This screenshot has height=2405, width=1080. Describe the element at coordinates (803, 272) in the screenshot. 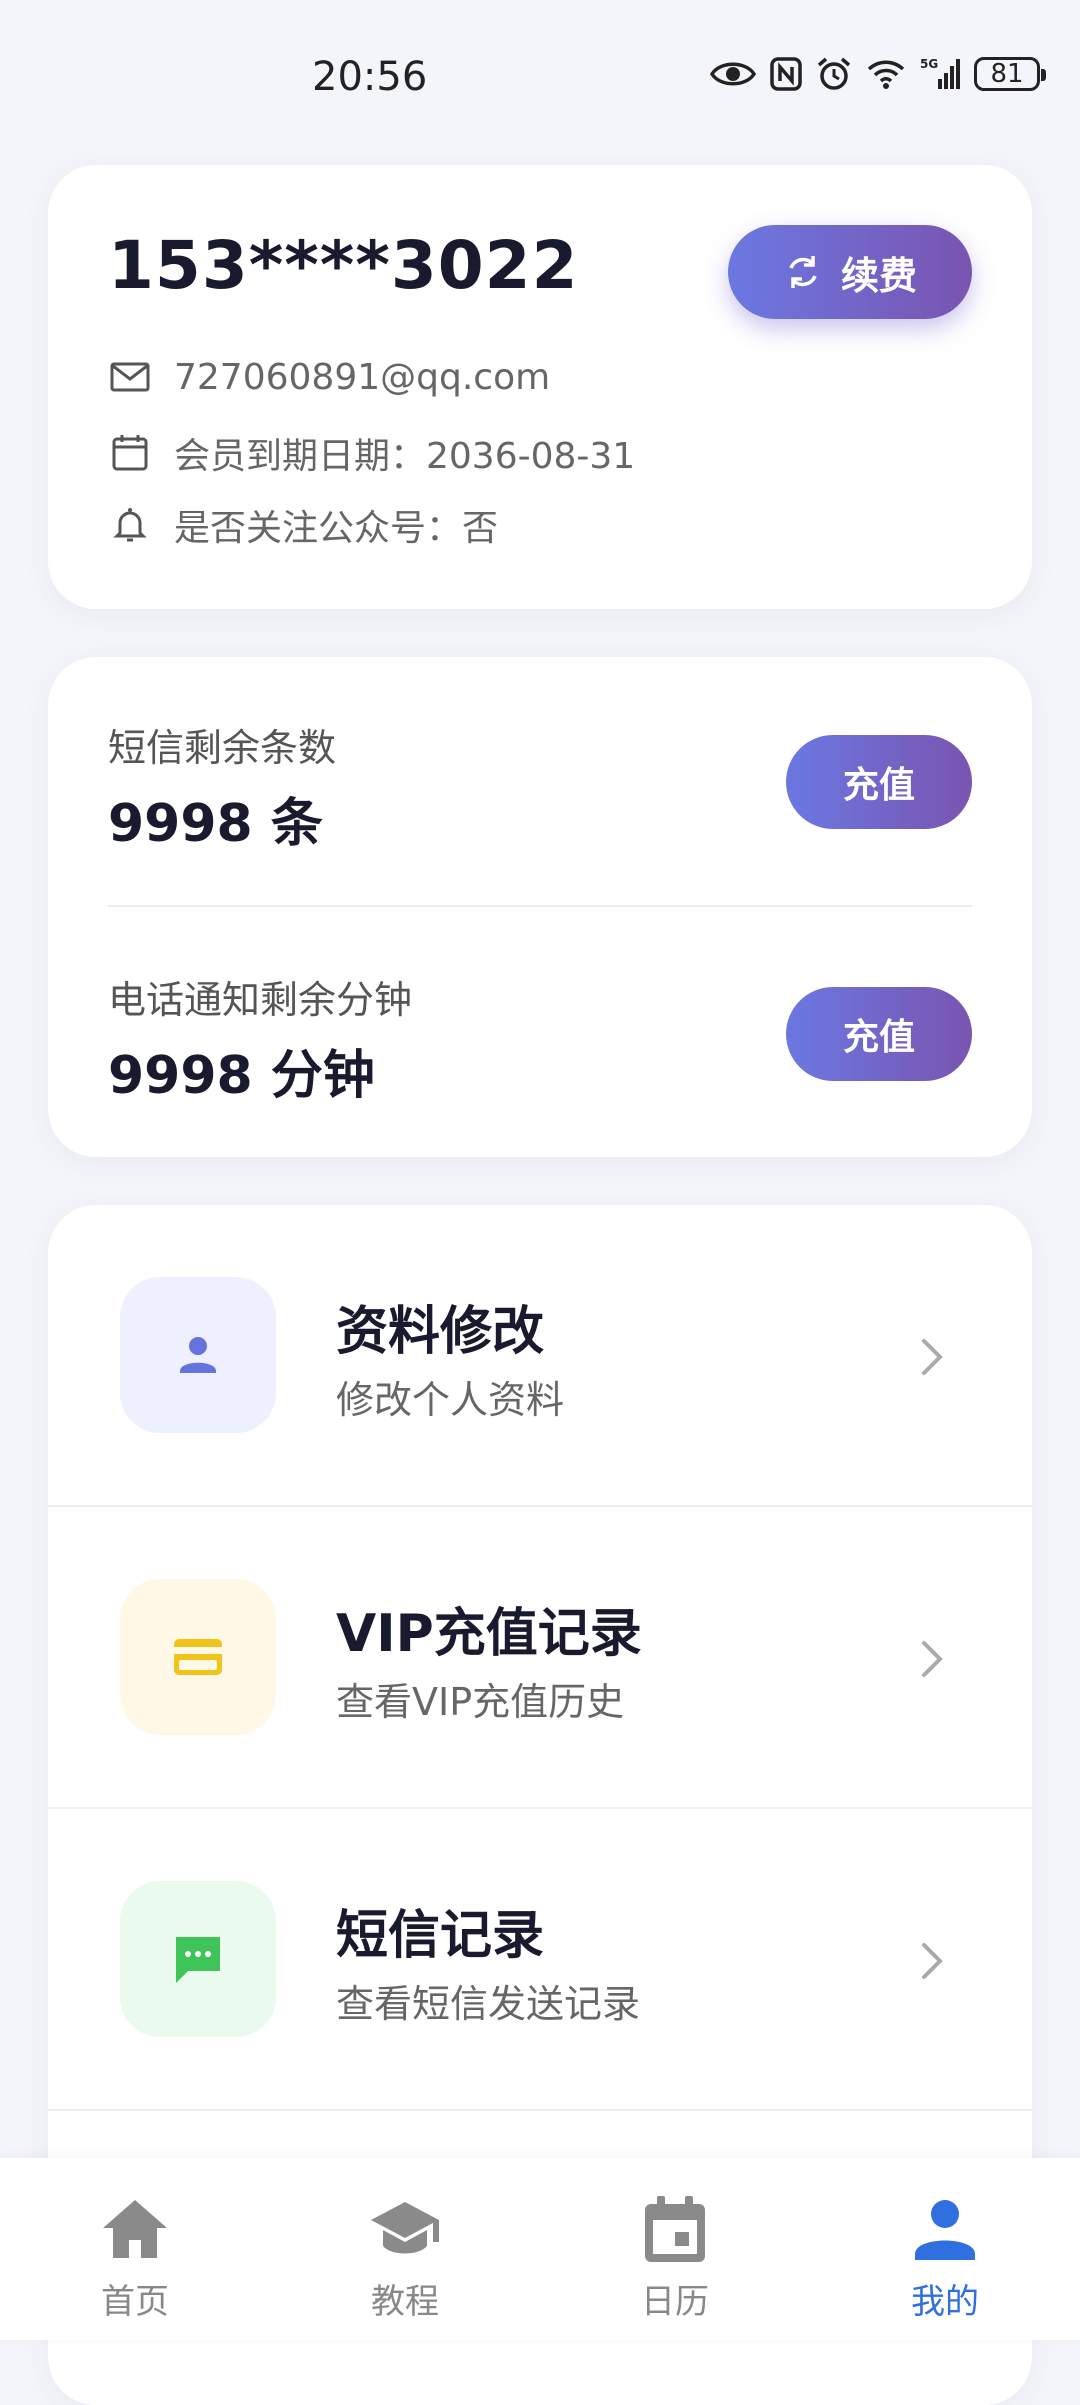

I see `refresh-icon` at that location.